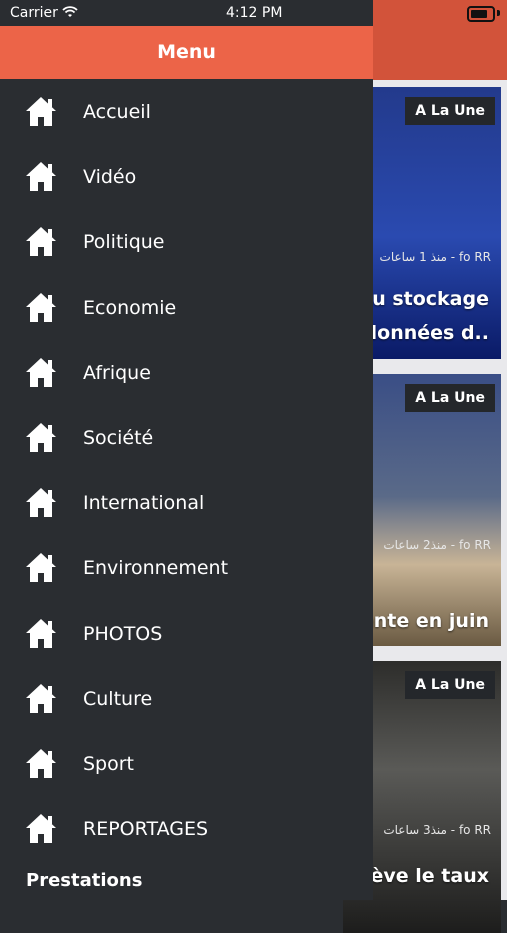 The image size is (507, 933). I want to click on menu-item-label: Sport, so click(109, 763).